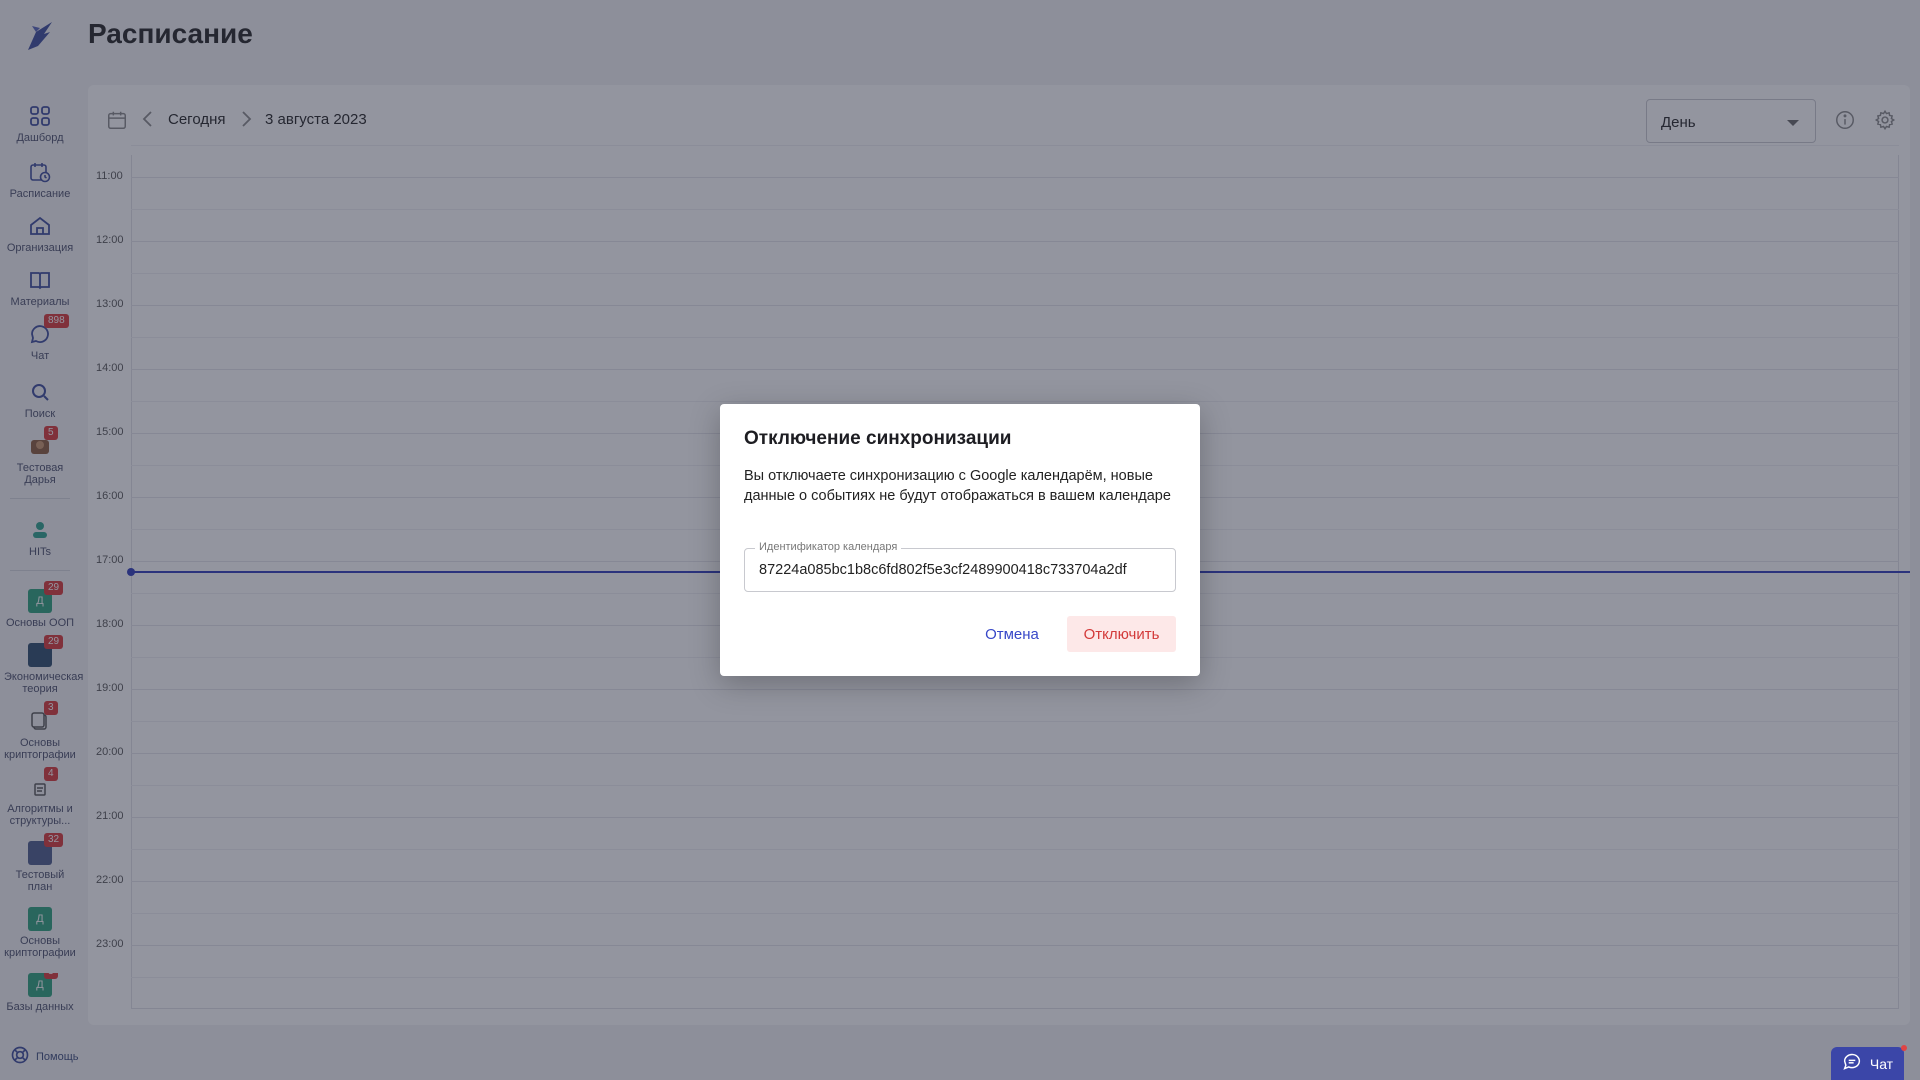 The image size is (1920, 1080). I want to click on dialog-title: Отключение синхронизации, so click(878, 438).